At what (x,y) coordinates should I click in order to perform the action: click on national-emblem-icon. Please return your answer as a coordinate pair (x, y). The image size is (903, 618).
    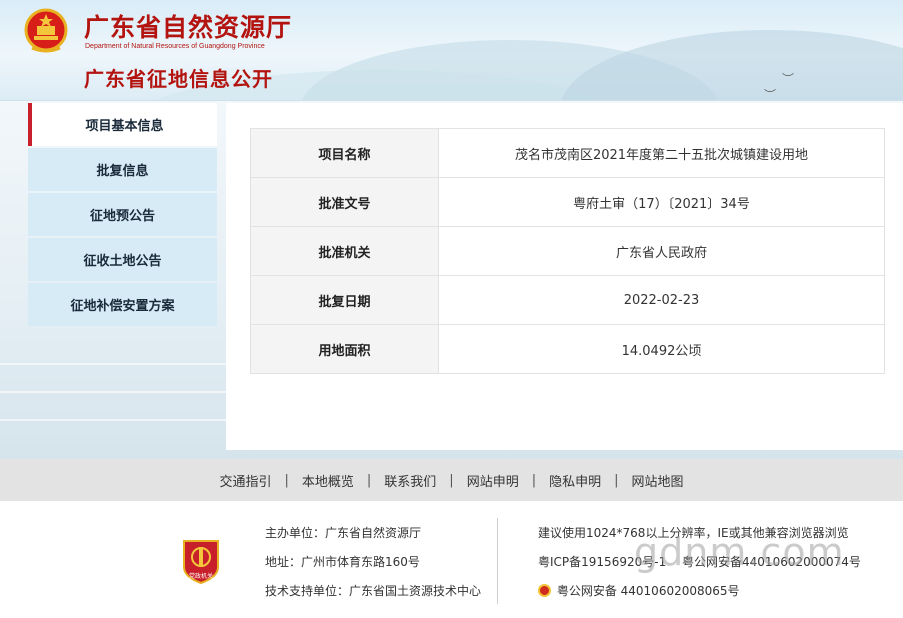
    Looking at the image, I should click on (46, 30).